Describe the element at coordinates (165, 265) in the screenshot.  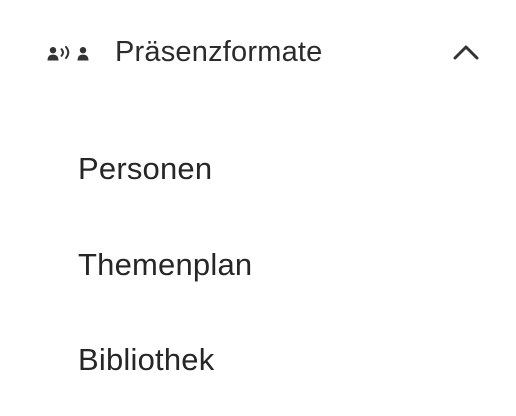
I see `nav-item-themenplan: Themenplan` at that location.